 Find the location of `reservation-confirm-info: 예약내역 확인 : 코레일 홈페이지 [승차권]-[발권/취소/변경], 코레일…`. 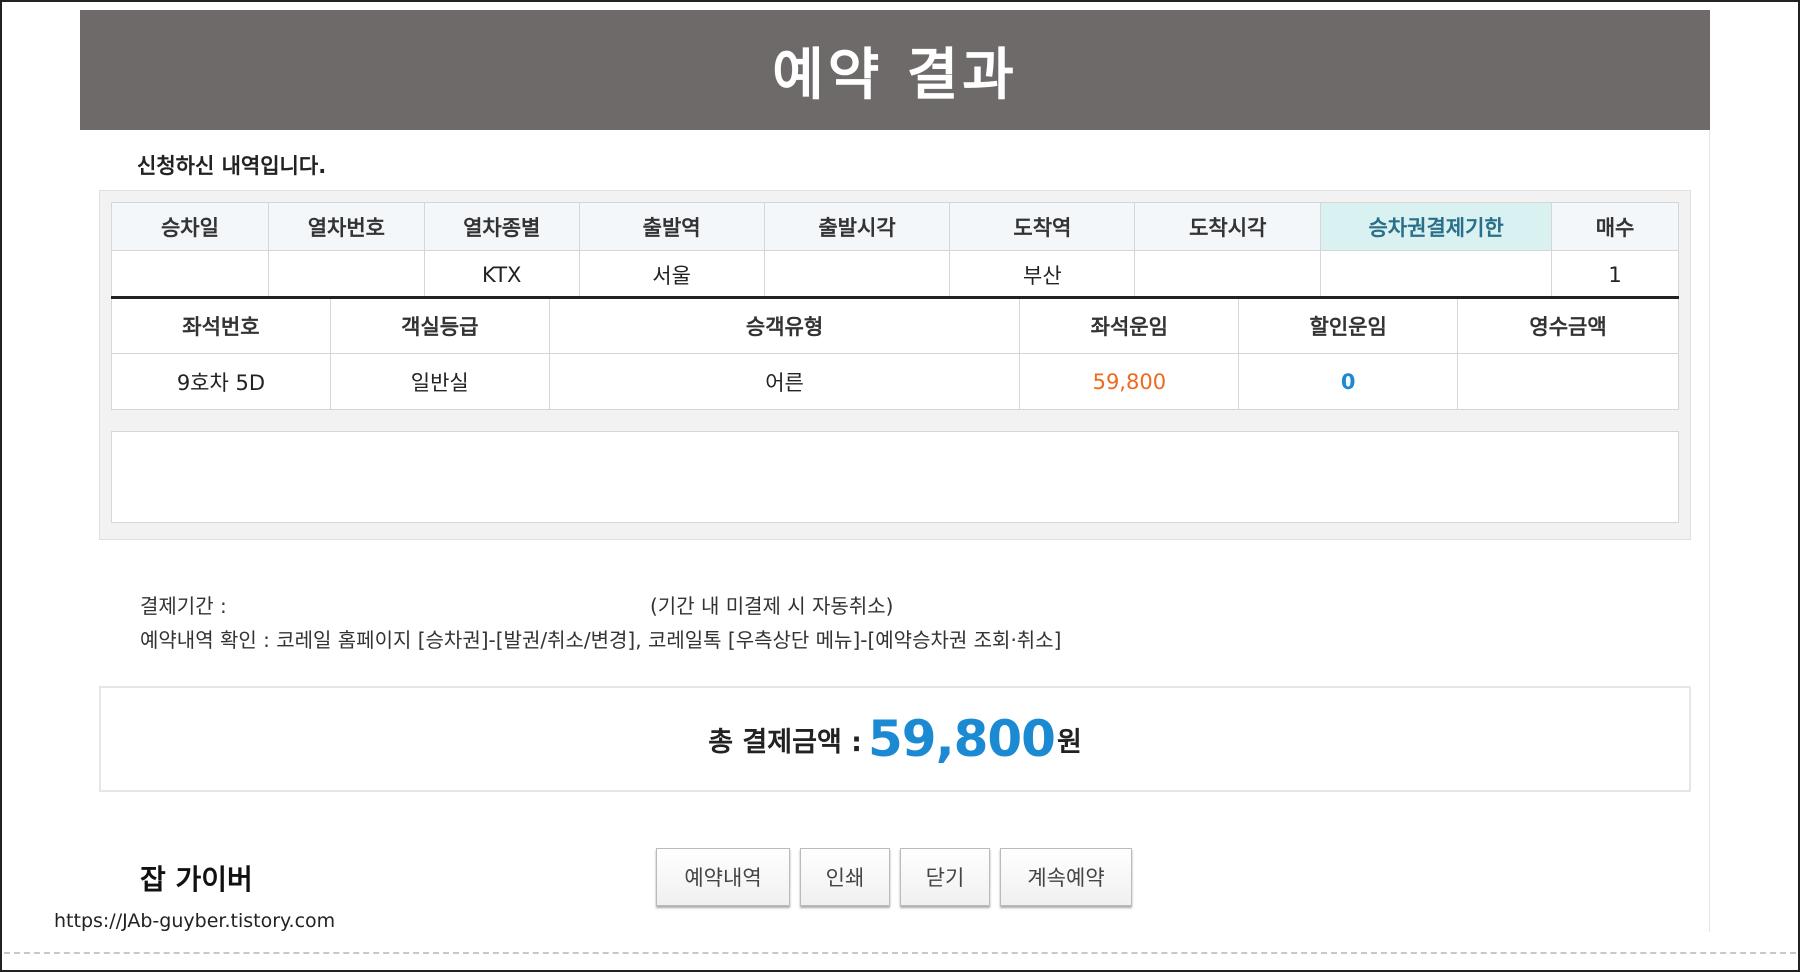

reservation-confirm-info: 예약내역 확인 : 코레일 홈페이지 [승차권]-[발권/취소/변경], 코레일… is located at coordinates (601, 640).